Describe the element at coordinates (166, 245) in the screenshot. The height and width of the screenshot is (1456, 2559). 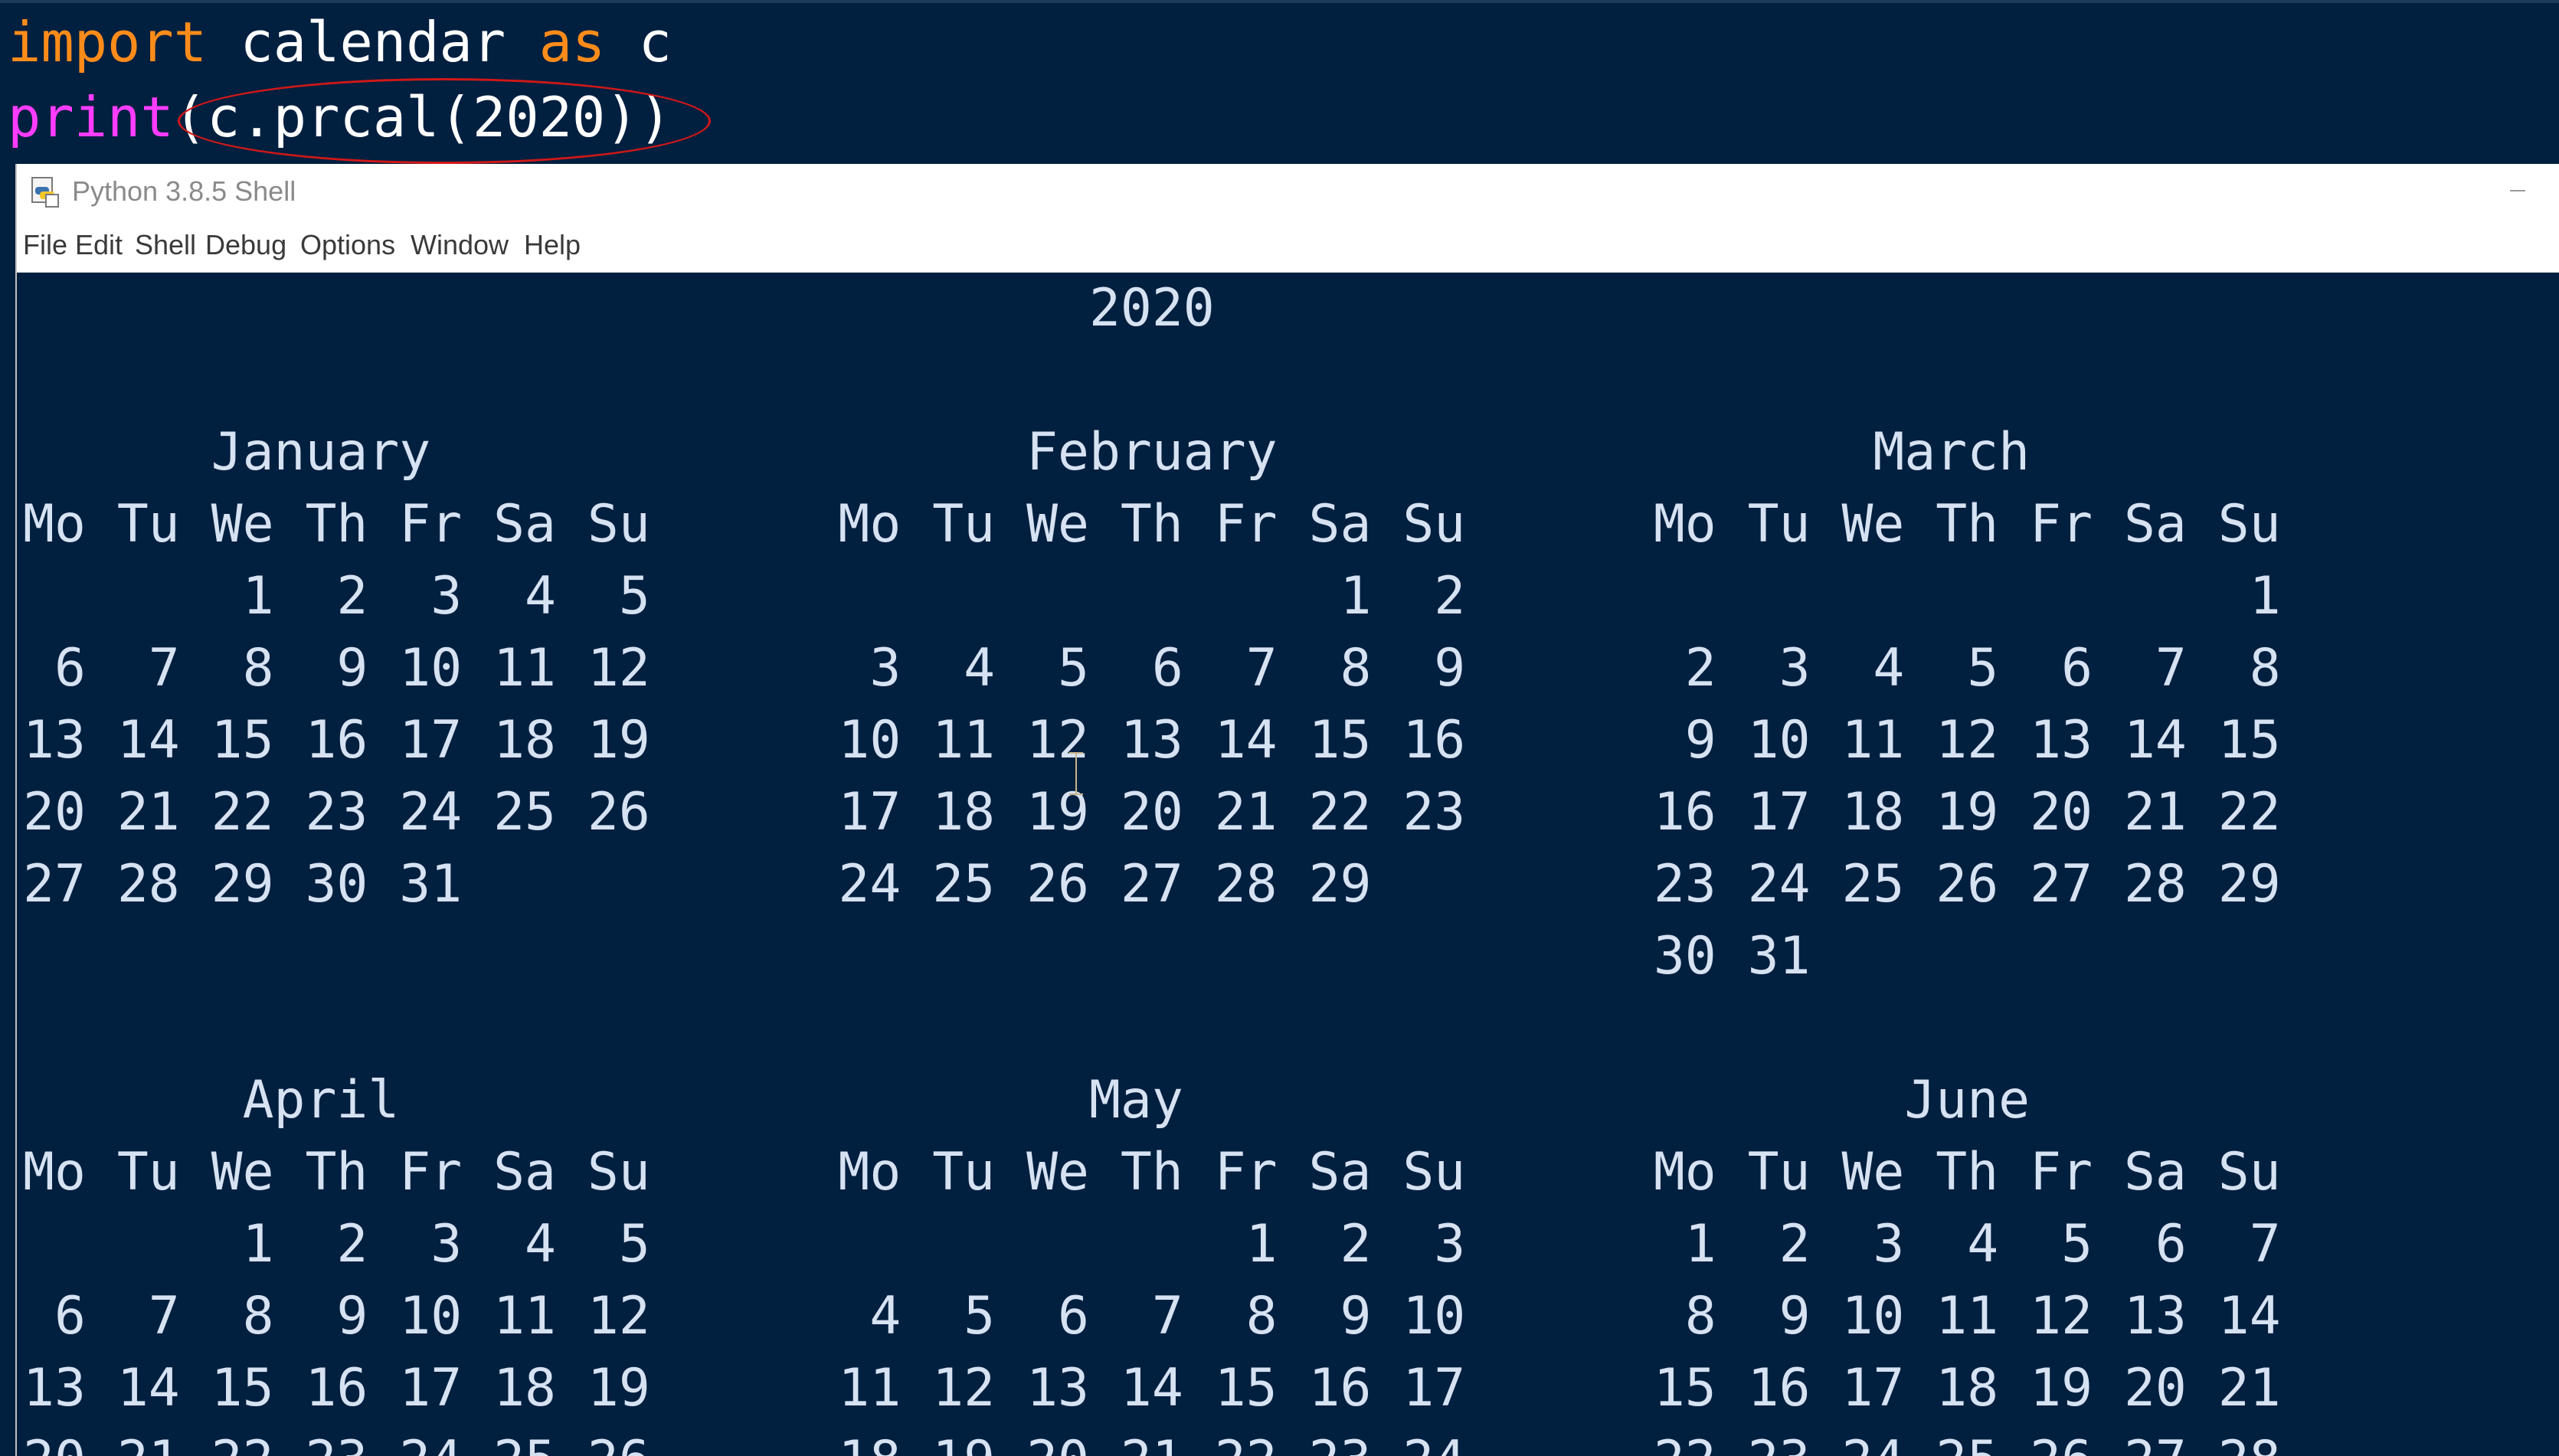
I see `menu-shell: Shell` at that location.